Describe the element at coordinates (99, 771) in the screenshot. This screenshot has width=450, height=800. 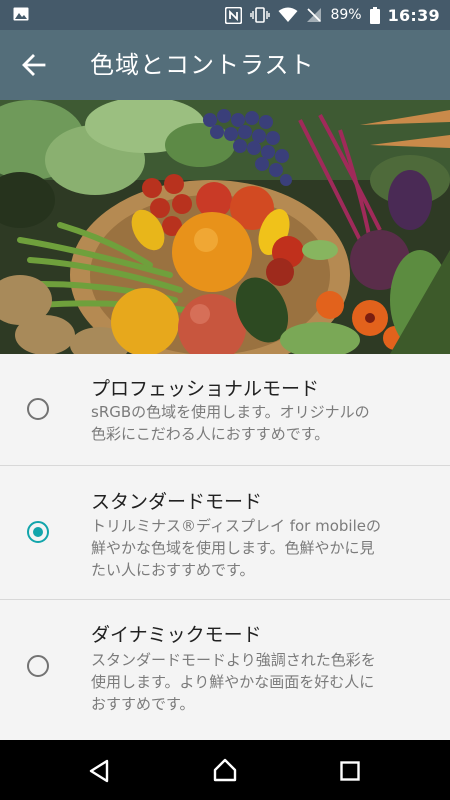
I see `back-triangle-icon` at that location.